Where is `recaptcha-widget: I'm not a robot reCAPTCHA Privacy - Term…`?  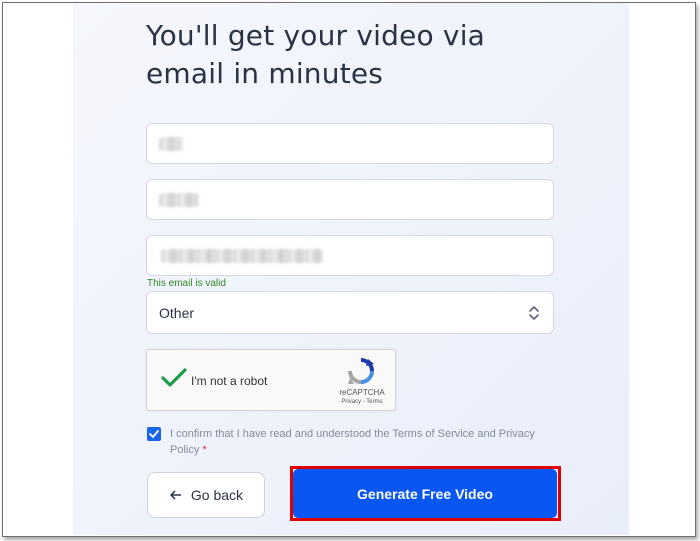
recaptcha-widget: I'm not a robot reCAPTCHA Privacy - Term… is located at coordinates (271, 380).